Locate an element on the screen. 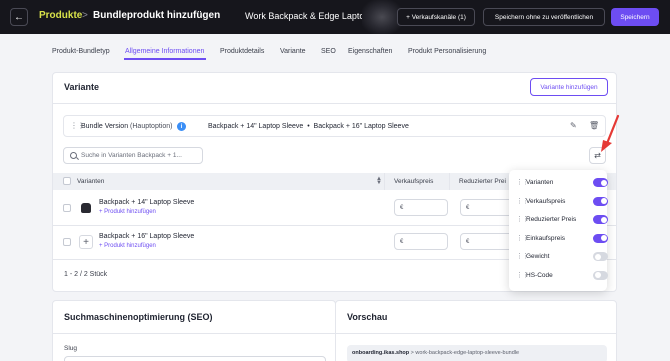 This screenshot has height=361, width=670. breadcrumb-products: Produkte is located at coordinates (60, 15).